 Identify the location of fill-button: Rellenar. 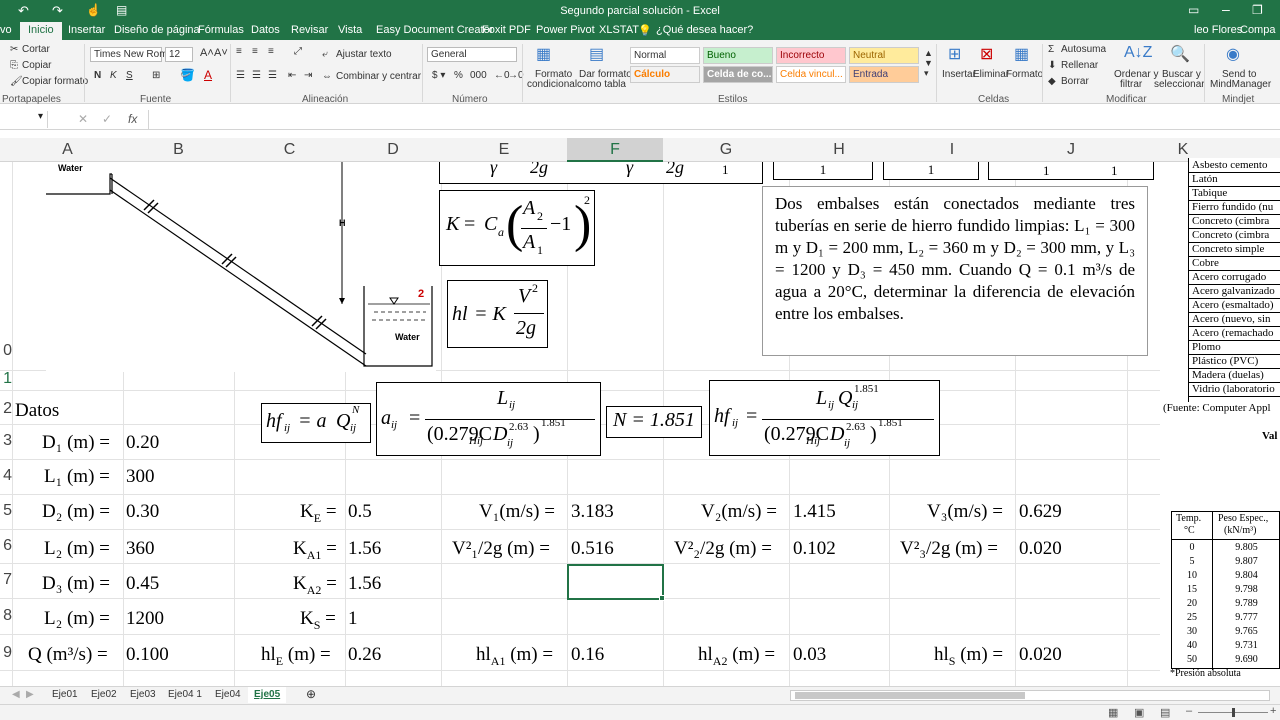
(1079, 65).